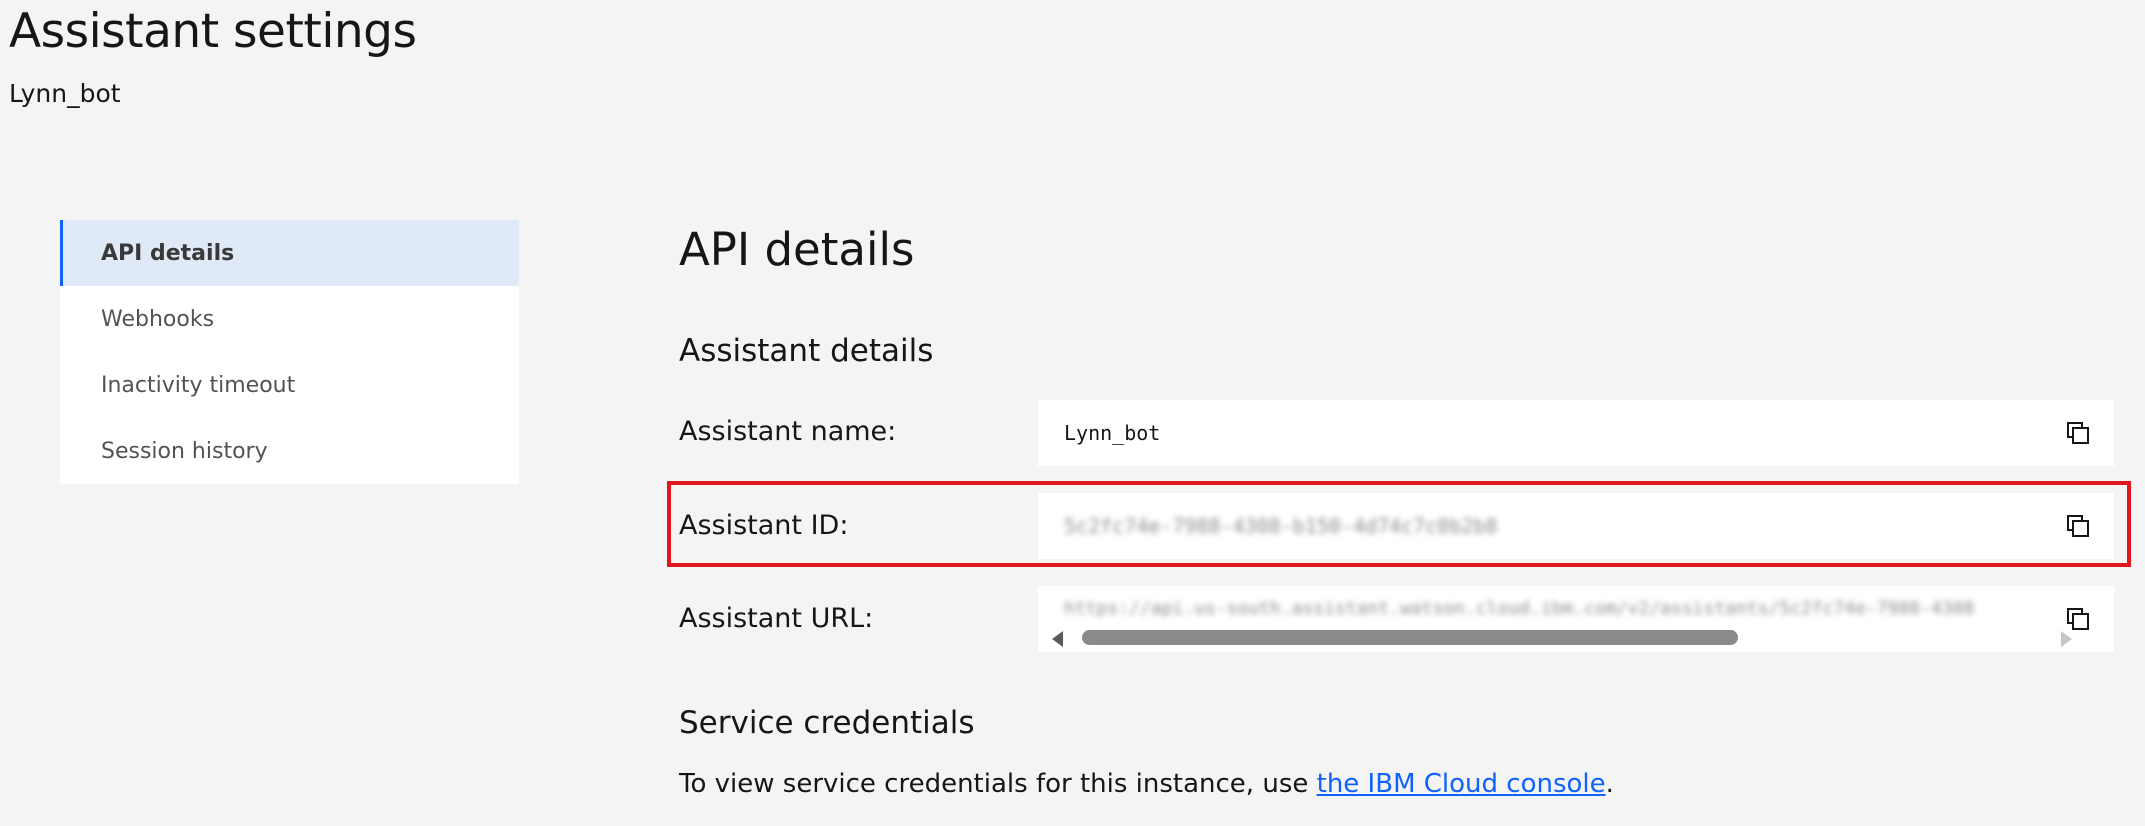 Image resolution: width=2145 pixels, height=826 pixels. I want to click on sidebar-item-label: Session history, so click(184, 451).